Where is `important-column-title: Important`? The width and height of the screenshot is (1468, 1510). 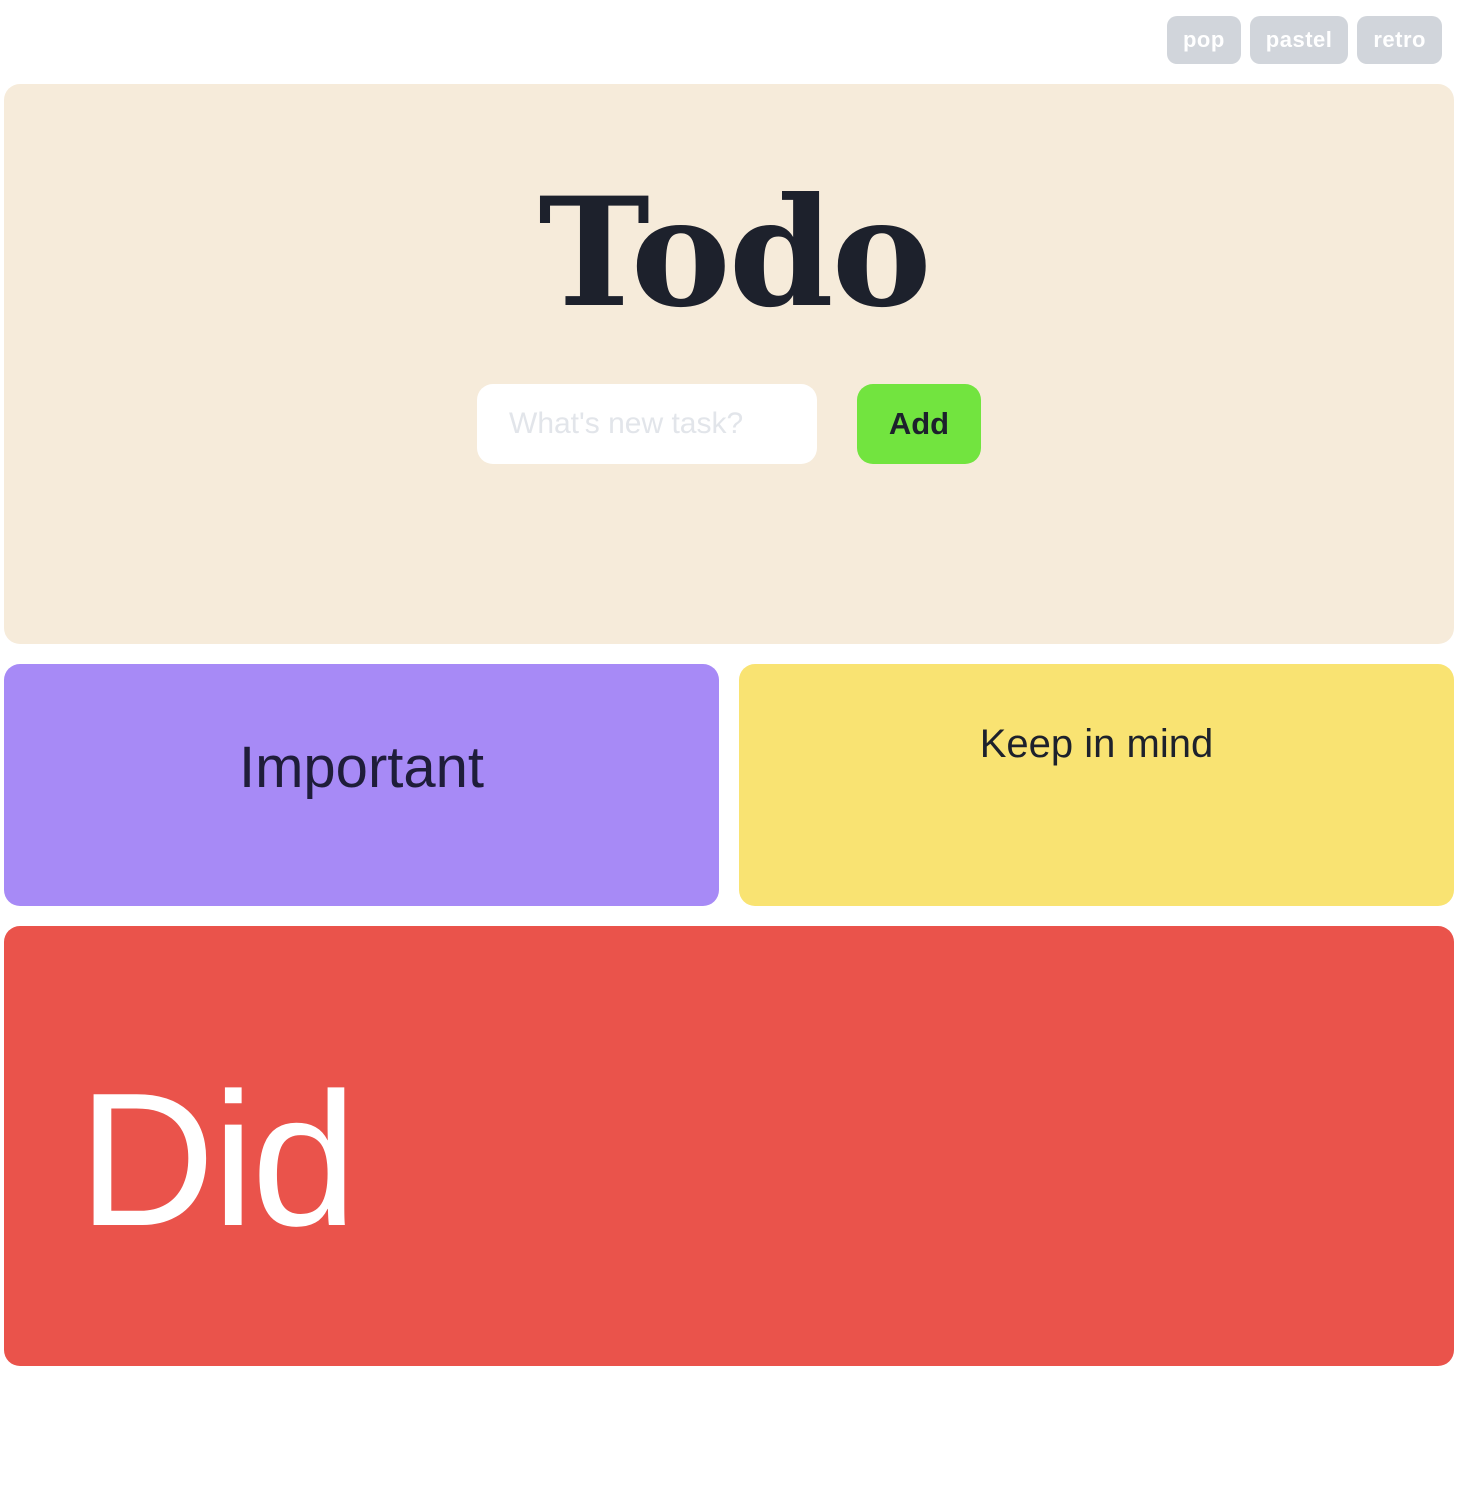
important-column-title: Important is located at coordinates (361, 767).